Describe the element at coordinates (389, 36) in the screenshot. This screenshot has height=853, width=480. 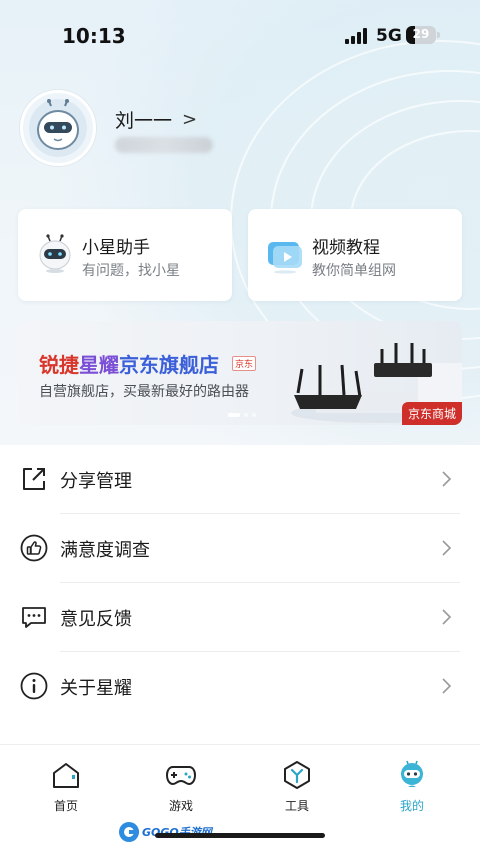
I see `network-label: 5G` at that location.